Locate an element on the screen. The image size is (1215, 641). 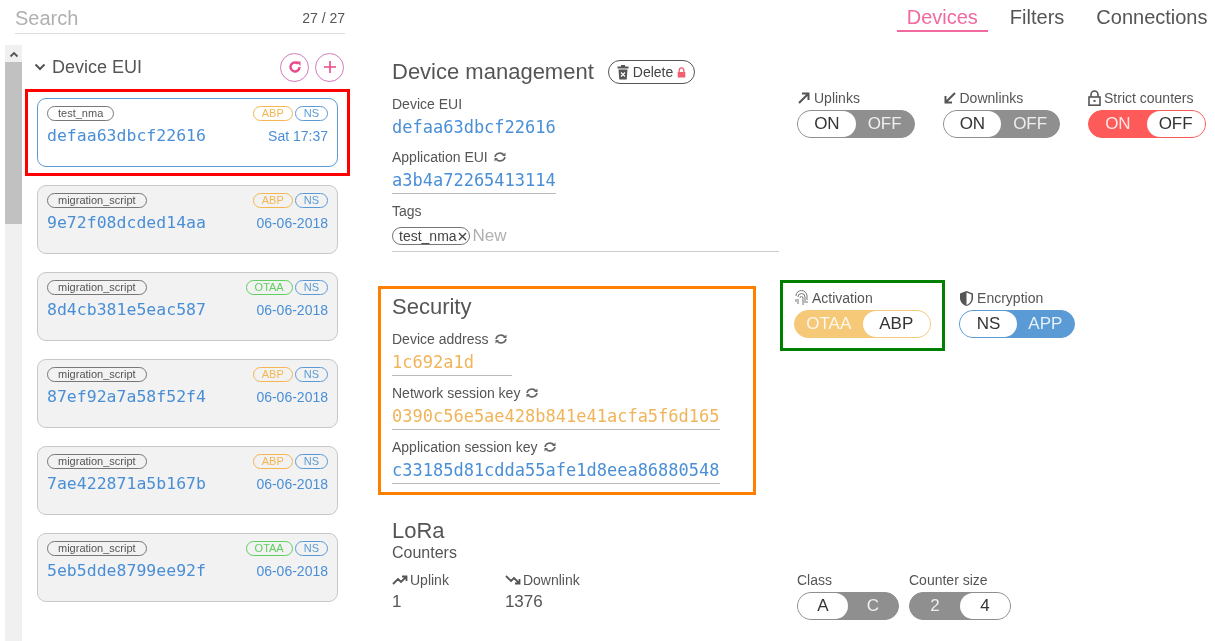
device-card: migration_script OTAA NS 8d4cb381e5eac587 06-06-2018 is located at coordinates (187, 306).